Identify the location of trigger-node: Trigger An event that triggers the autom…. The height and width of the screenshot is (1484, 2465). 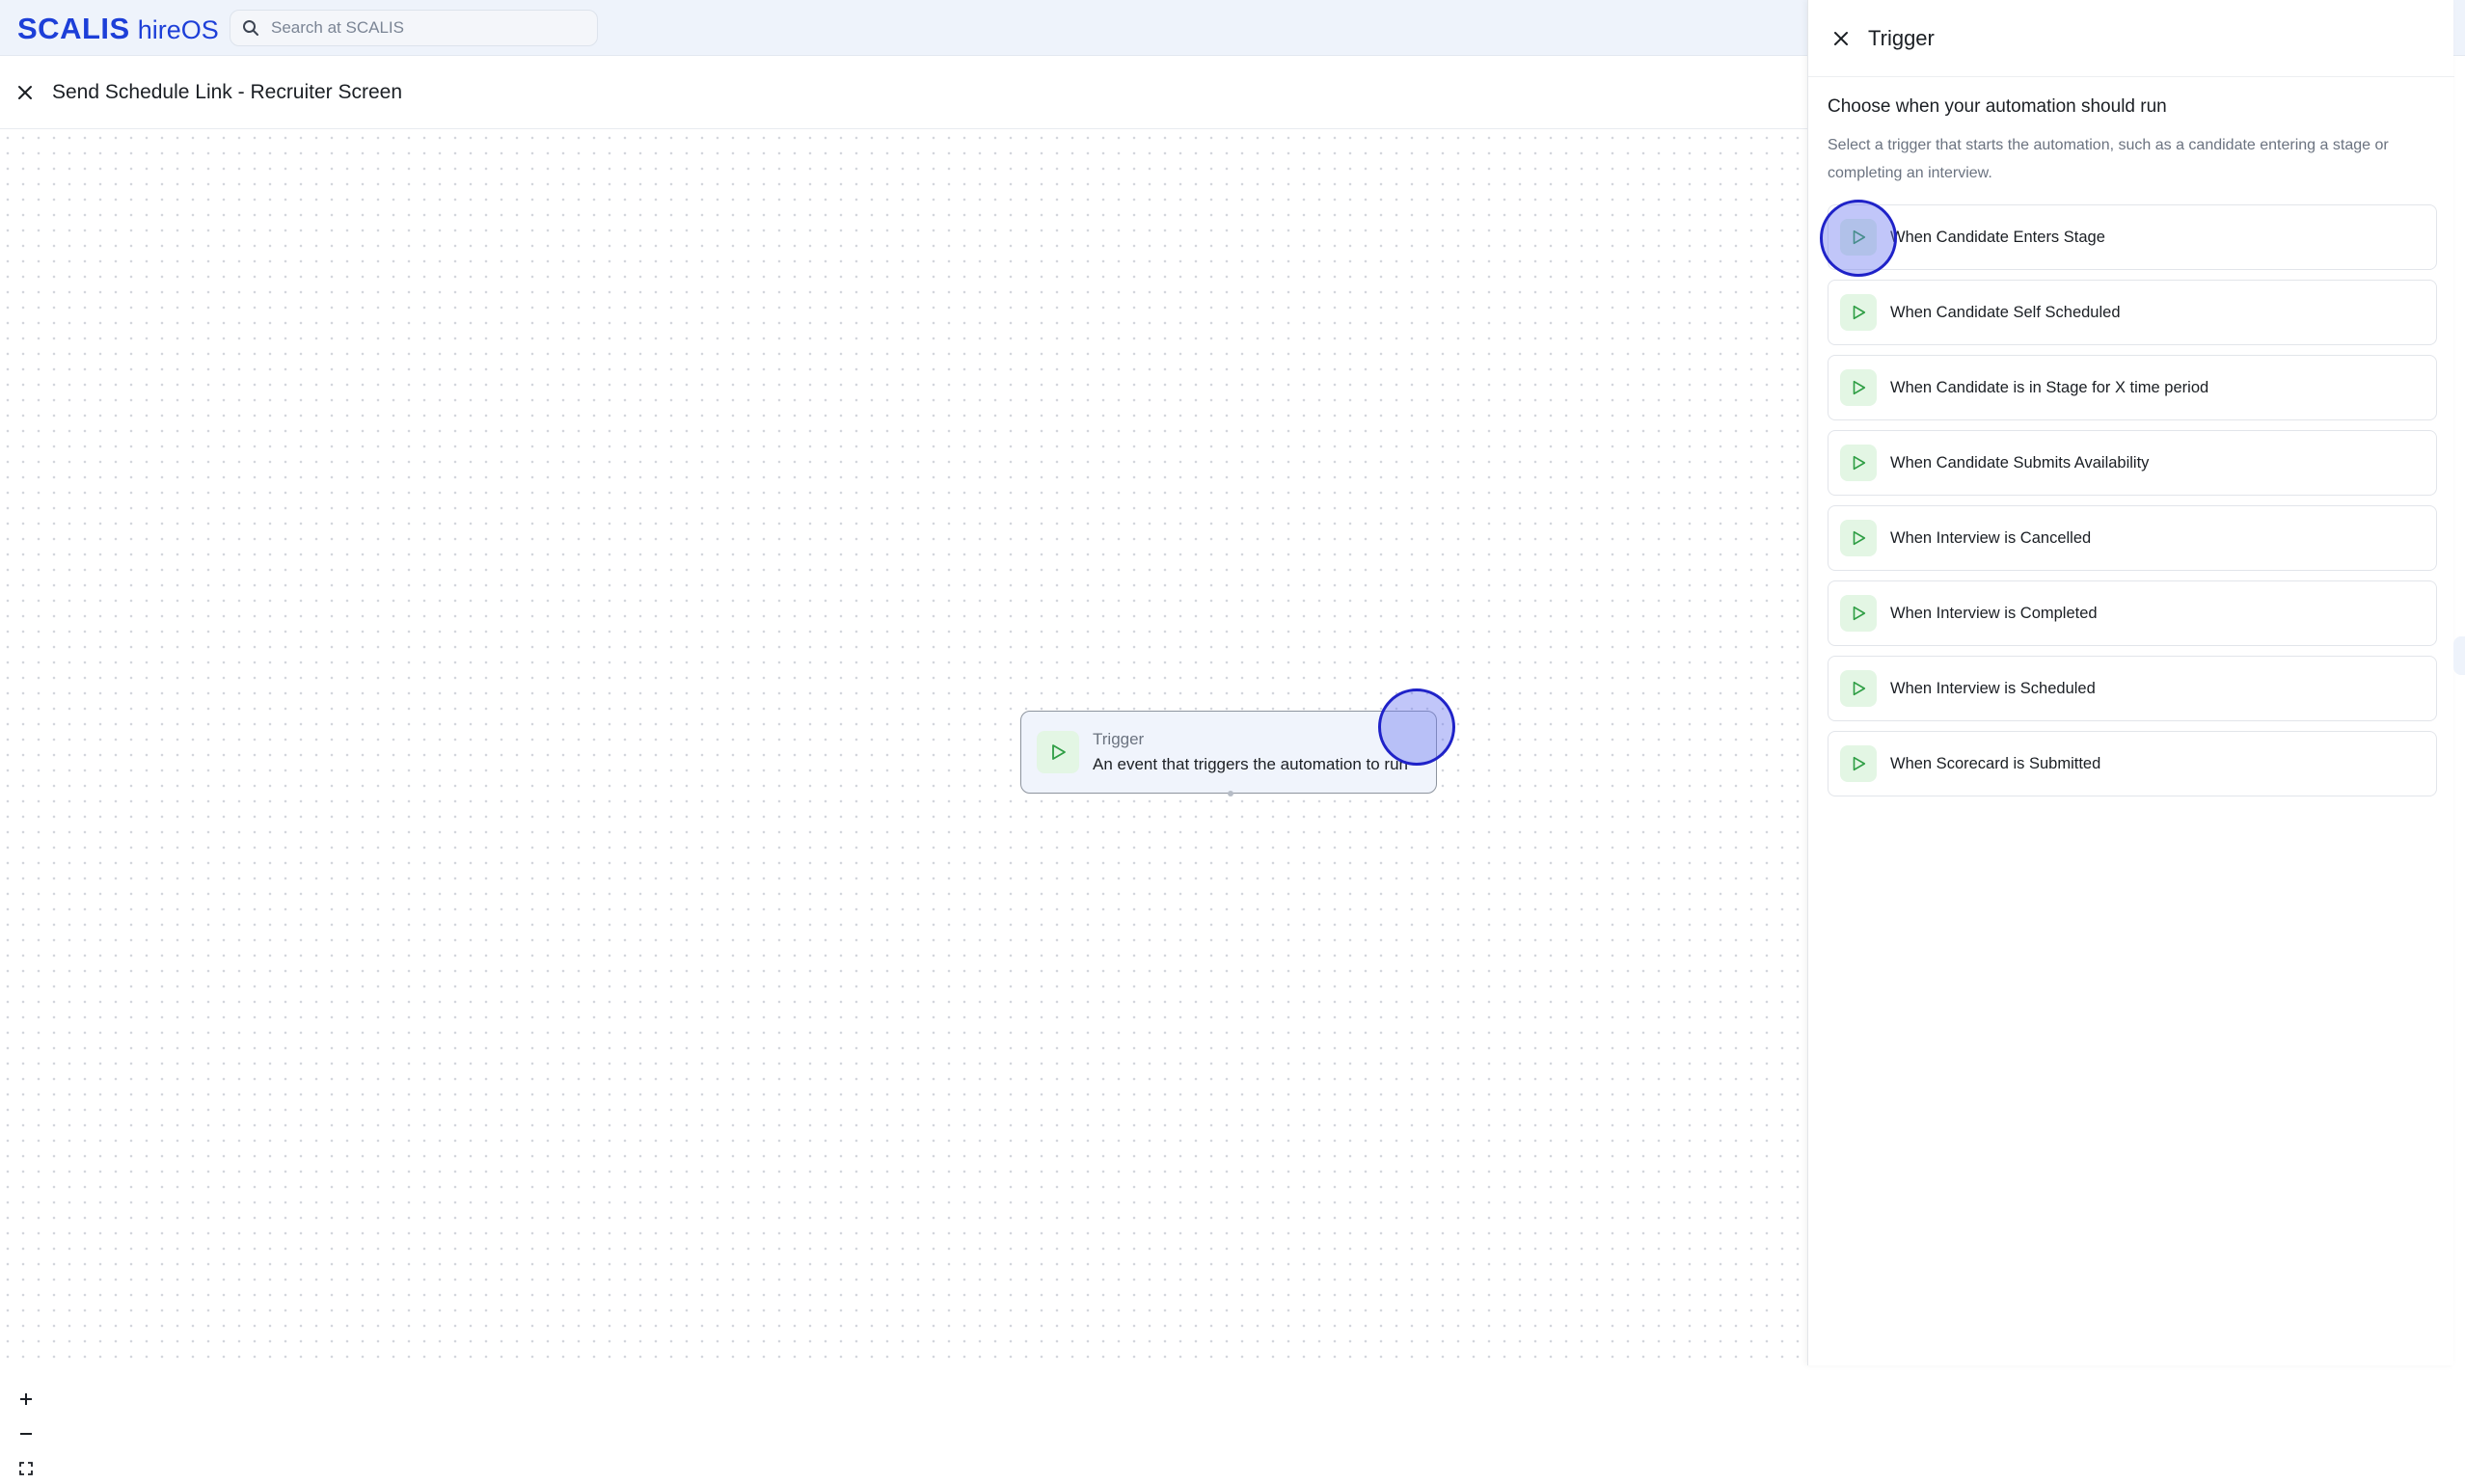
(1228, 753).